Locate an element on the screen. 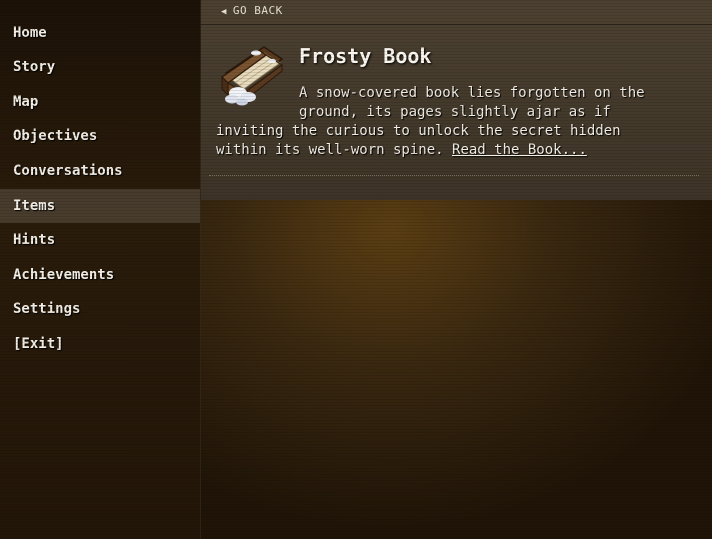 This screenshot has width=712, height=539. menu-item-items: Items is located at coordinates (100, 206).